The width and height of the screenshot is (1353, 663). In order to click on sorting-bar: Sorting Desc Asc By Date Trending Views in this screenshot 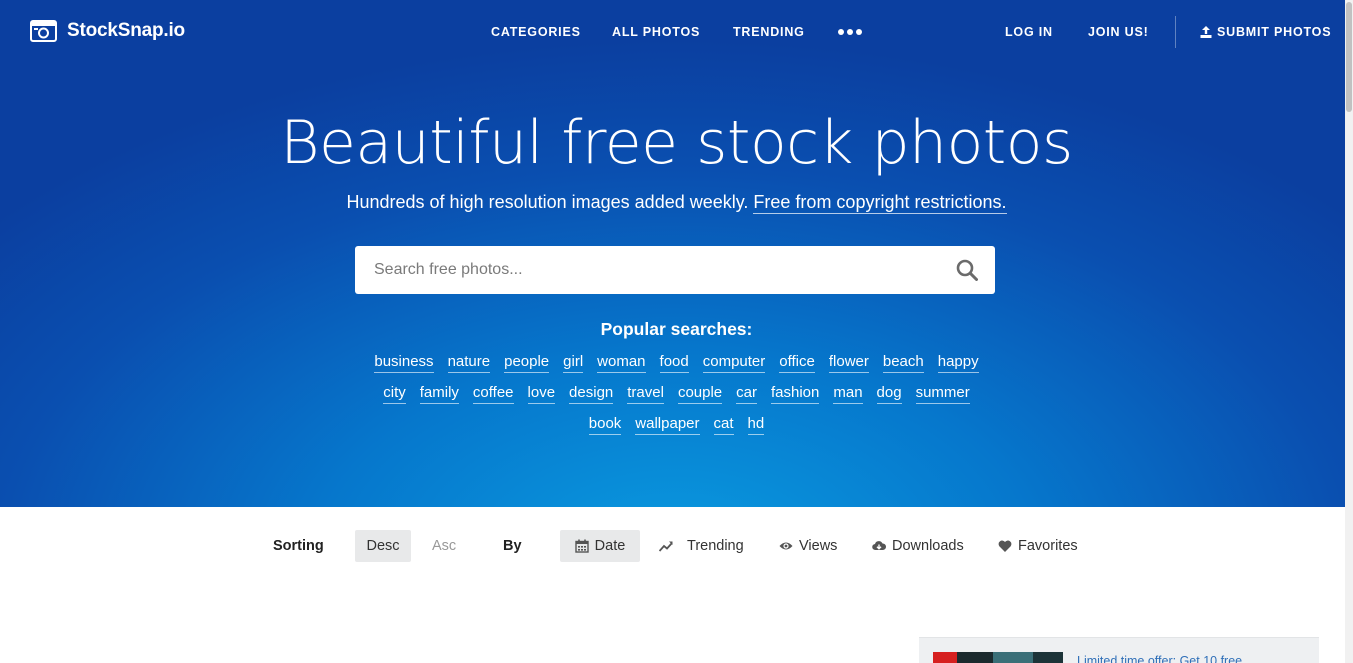, I will do `click(676, 546)`.